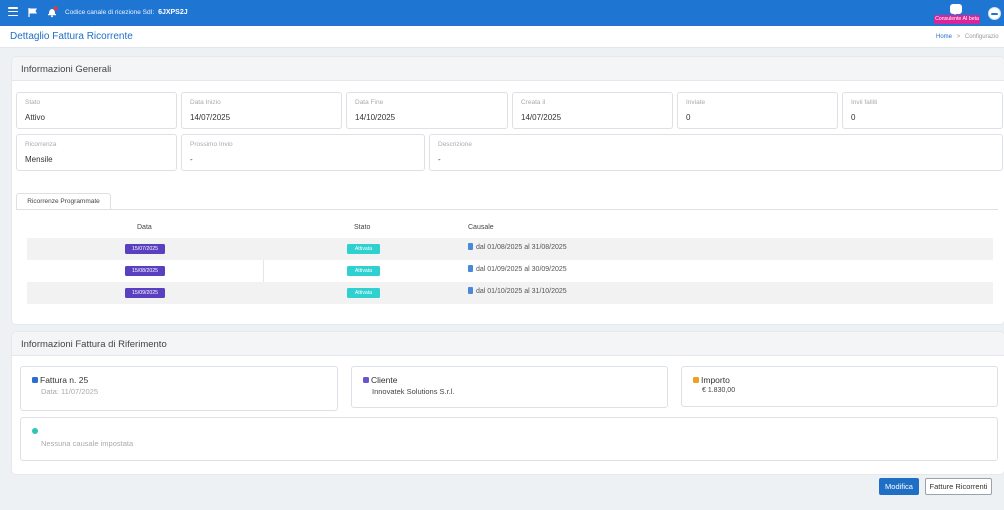 This screenshot has height=510, width=1004. I want to click on field-prossimo-invio: Prossimo Invio -, so click(303, 152).